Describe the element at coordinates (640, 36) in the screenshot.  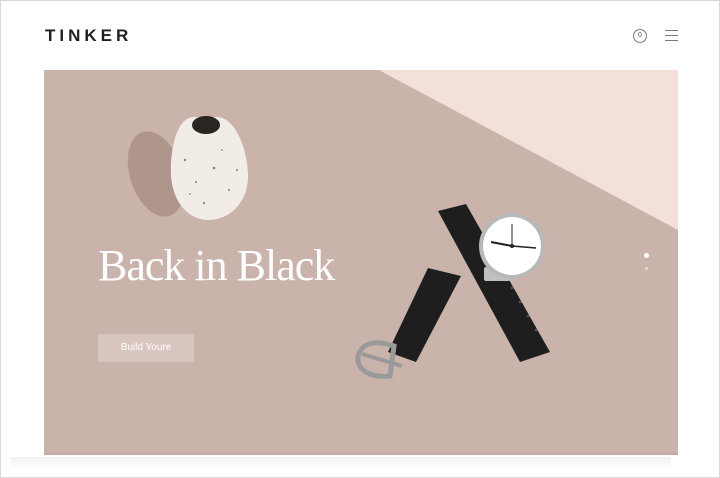
I see `cart-count-icon: 0` at that location.